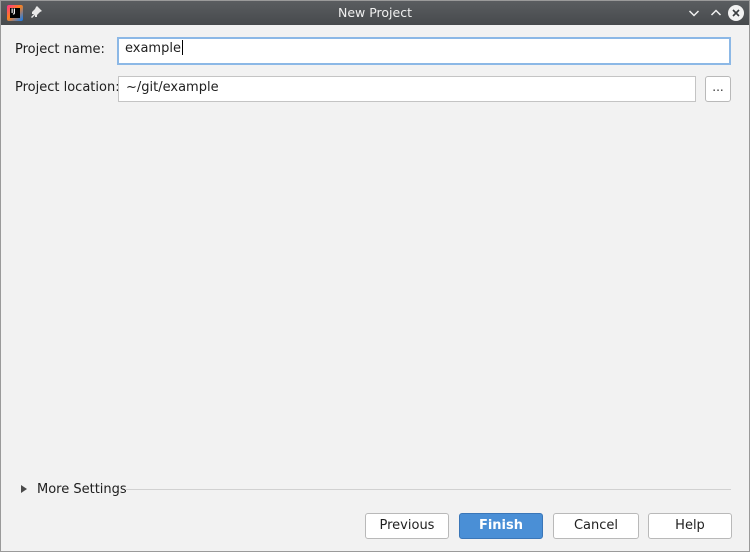  I want to click on close-icon, so click(736, 13).